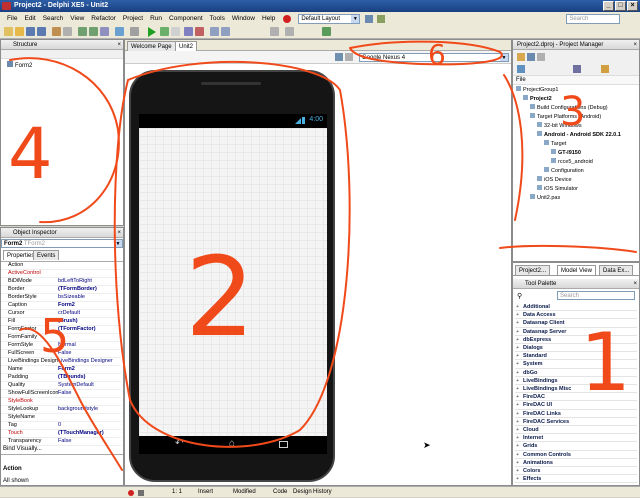 The height and width of the screenshot is (498, 640). I want to click on annotation-6: 6, so click(437, 54).